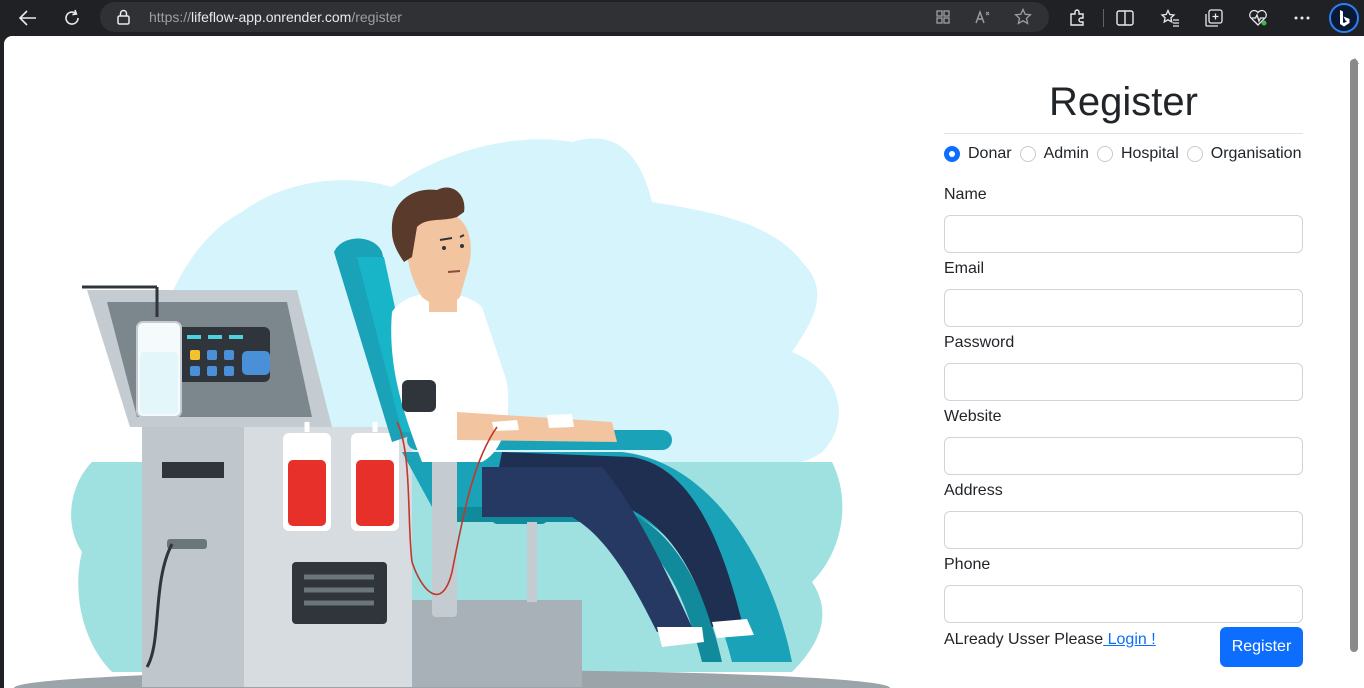  What do you see at coordinates (1024, 639) in the screenshot?
I see `login-prompt-text: ALready Usser Please` at bounding box center [1024, 639].